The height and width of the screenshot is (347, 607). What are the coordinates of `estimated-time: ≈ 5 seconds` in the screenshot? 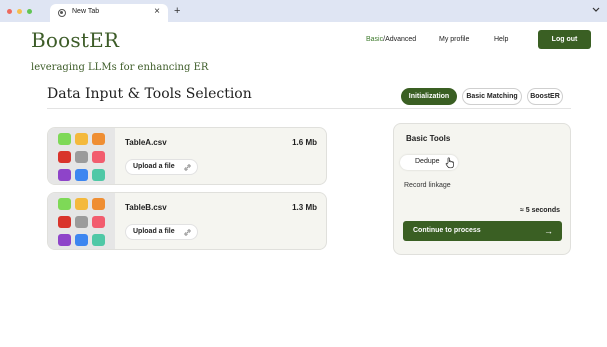 It's located at (539, 210).